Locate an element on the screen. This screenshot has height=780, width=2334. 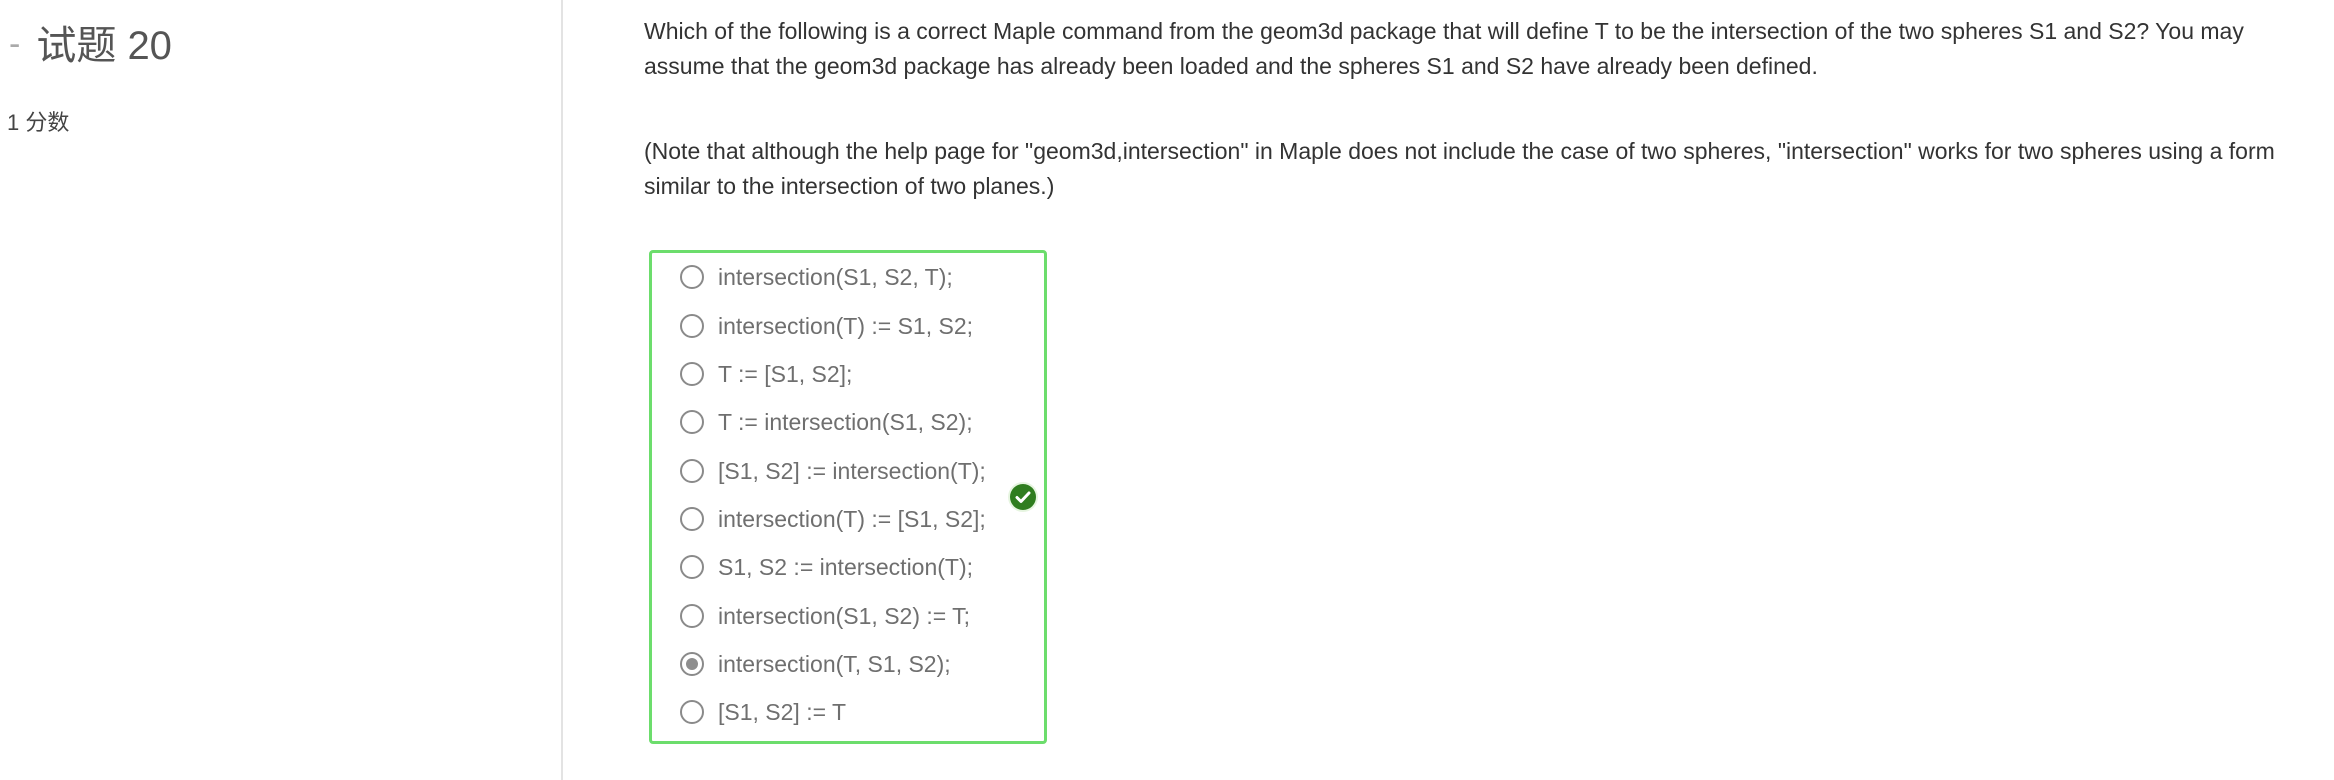
option-label: intersection(T) := [S1, S2]; is located at coordinates (852, 519).